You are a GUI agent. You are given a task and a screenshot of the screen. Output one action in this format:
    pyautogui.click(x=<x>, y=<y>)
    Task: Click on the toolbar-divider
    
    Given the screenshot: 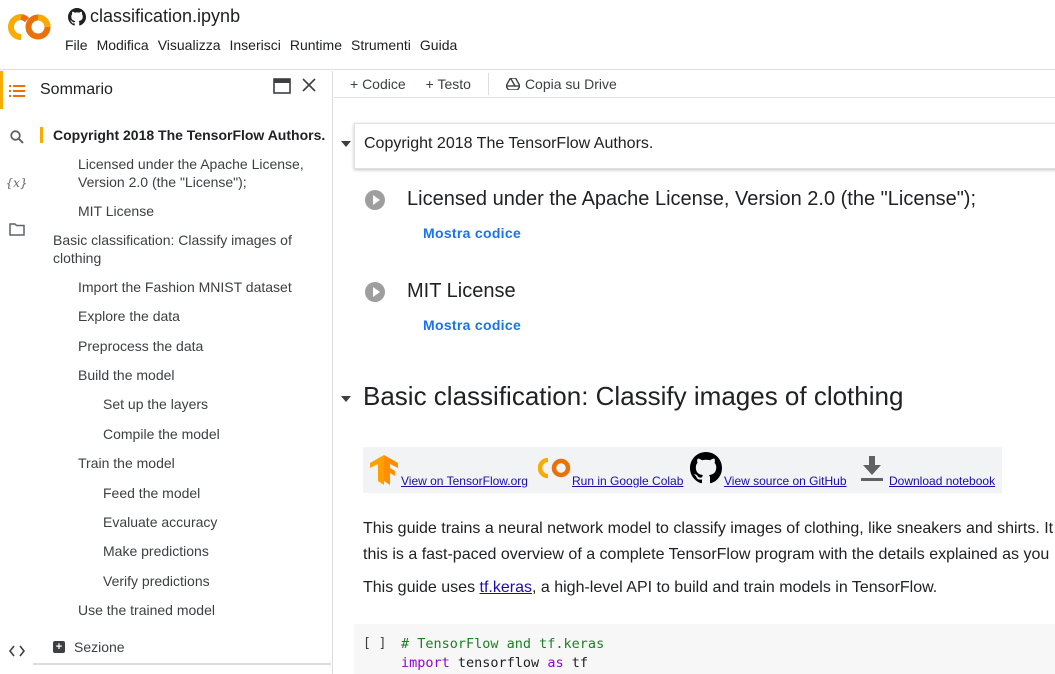 What is the action you would take?
    pyautogui.click(x=488, y=83)
    